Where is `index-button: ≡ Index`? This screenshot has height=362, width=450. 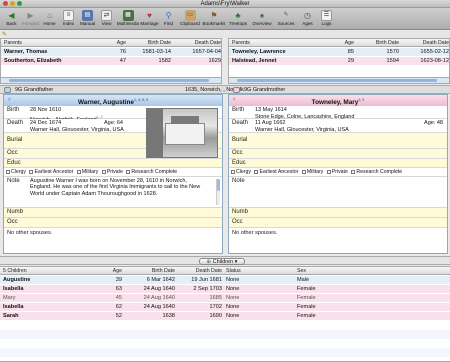 index-button: ≡ Index is located at coordinates (68, 19).